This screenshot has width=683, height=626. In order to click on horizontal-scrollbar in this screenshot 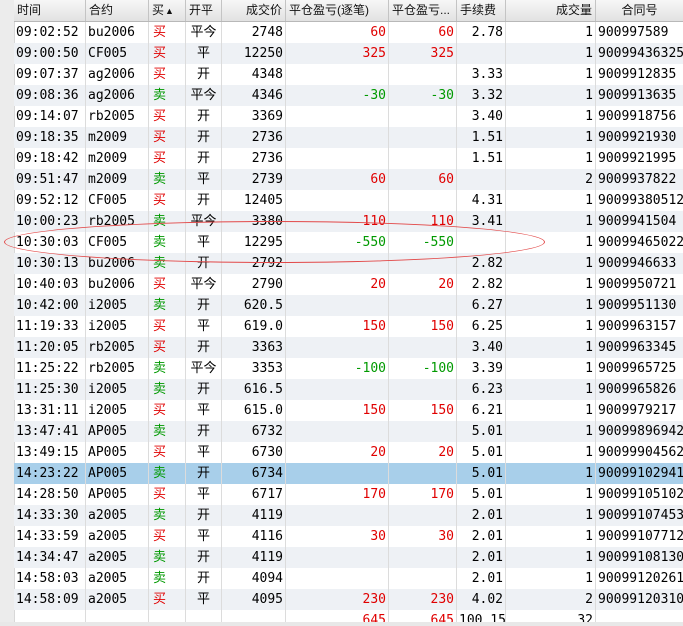, I will do `click(341, 624)`.